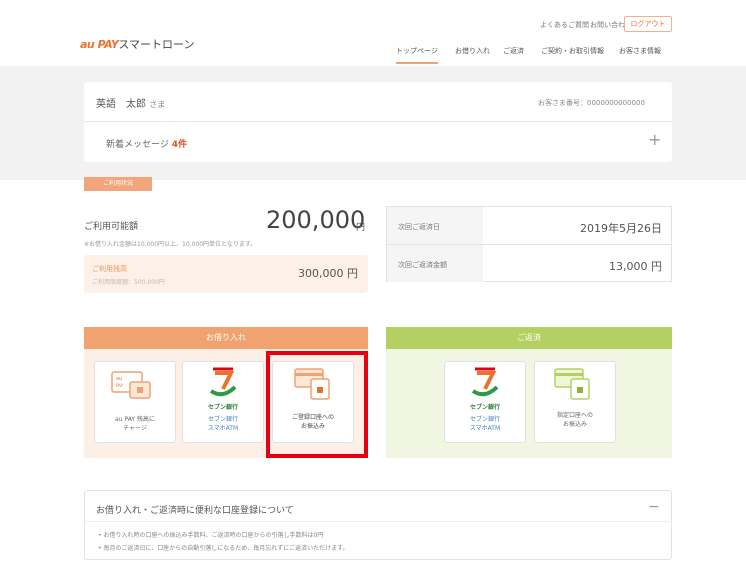 The width and height of the screenshot is (746, 586). Describe the element at coordinates (135, 419) in the screenshot. I see `tile-label-line: au PAY 残高に` at that location.